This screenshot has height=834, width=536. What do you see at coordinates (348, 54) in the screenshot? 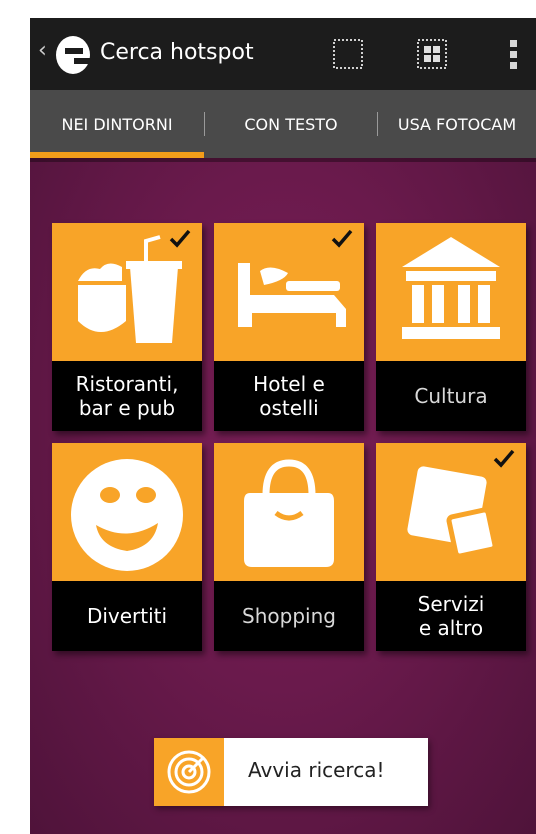
I see `select-area-icon` at bounding box center [348, 54].